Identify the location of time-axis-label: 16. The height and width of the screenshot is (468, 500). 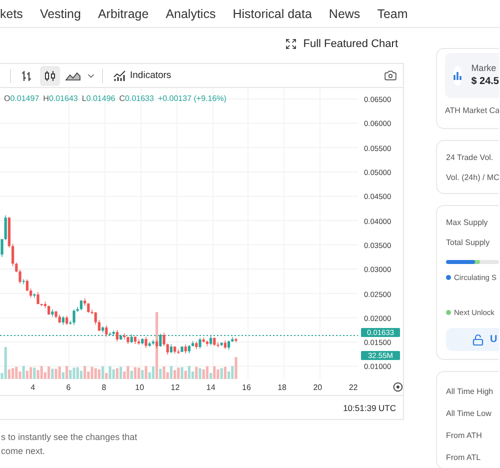
(246, 387).